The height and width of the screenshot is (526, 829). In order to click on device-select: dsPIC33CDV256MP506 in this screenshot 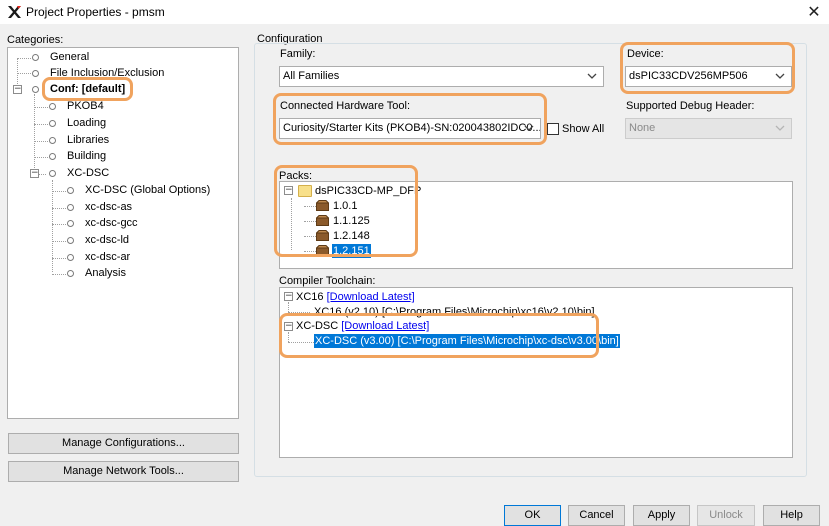, I will do `click(708, 76)`.